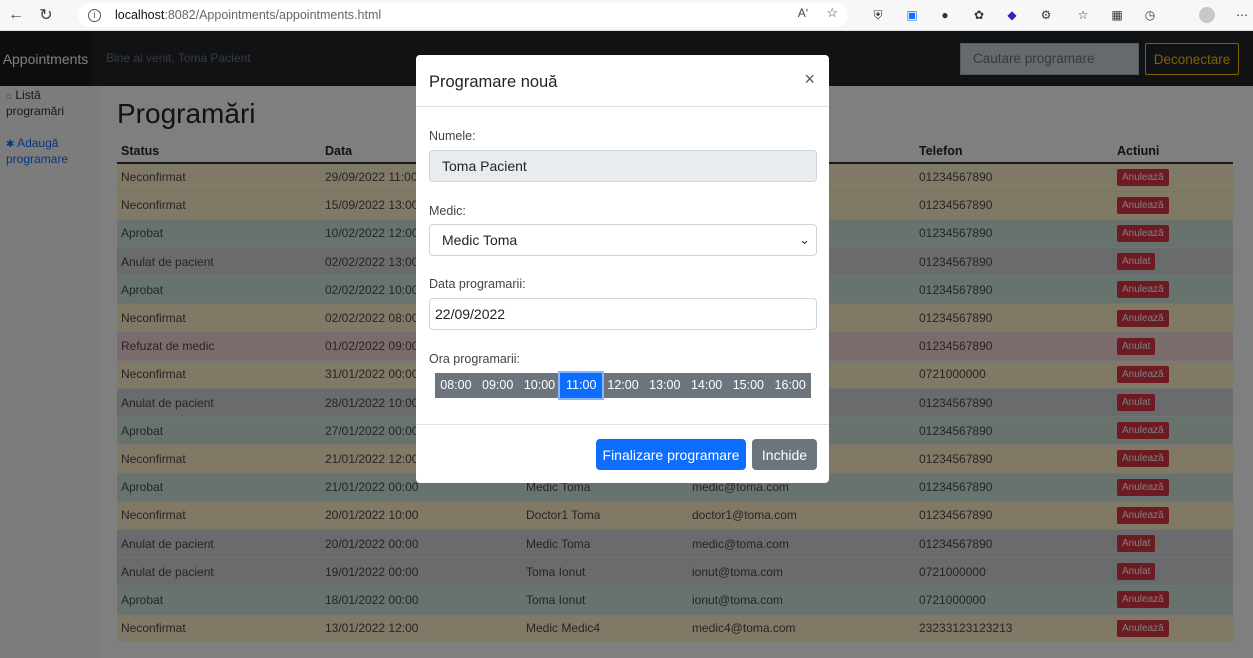 The image size is (1253, 658). What do you see at coordinates (474, 359) in the screenshot?
I see `time-label: Ora programarii:` at bounding box center [474, 359].